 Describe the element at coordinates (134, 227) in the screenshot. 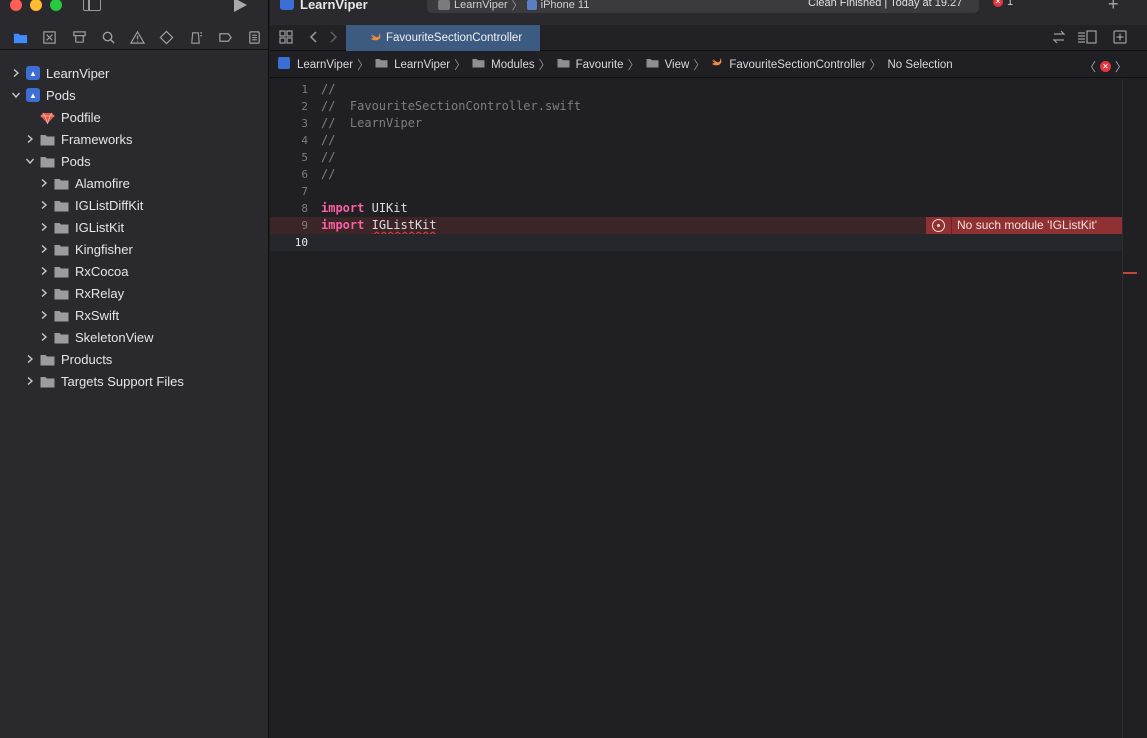

I see `navigator-item: IGListKit` at that location.